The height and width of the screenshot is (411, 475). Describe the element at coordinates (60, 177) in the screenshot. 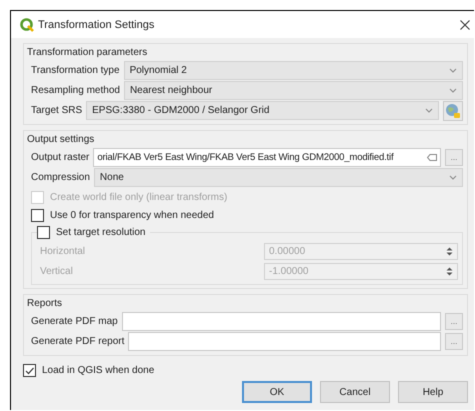

I see `field-label: Compression` at that location.